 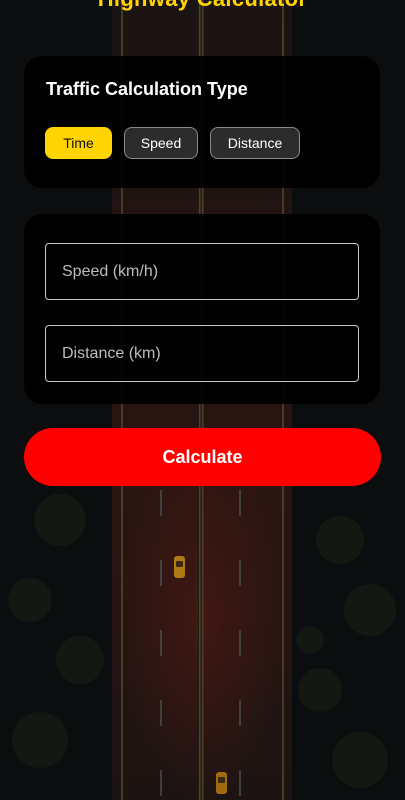 I want to click on type-time-button: Time, so click(x=78, y=143).